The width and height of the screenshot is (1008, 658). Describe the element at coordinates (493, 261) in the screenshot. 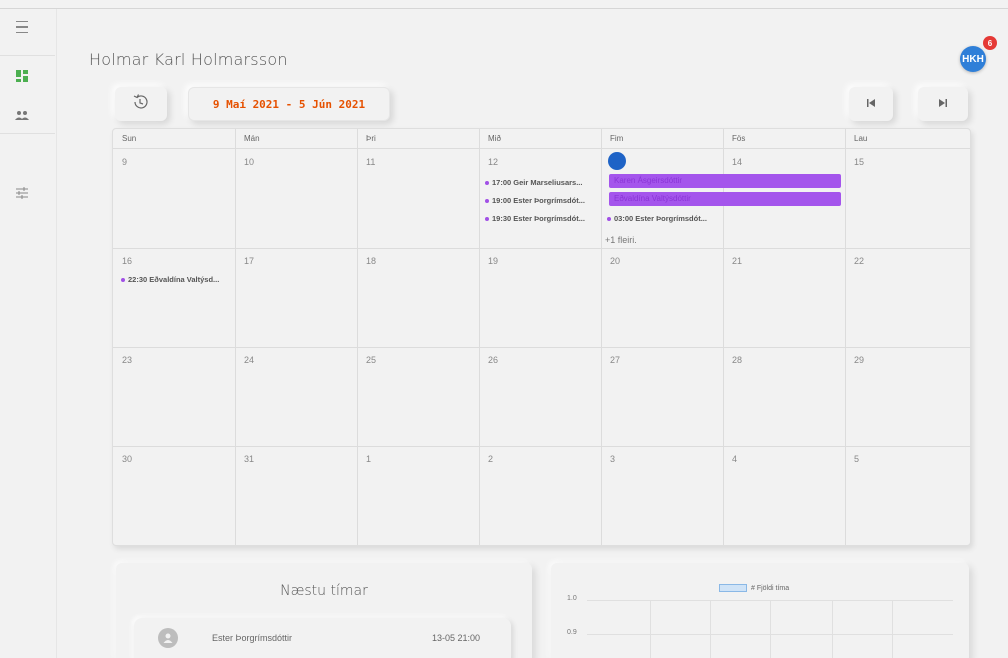

I see `day-number: 19` at that location.